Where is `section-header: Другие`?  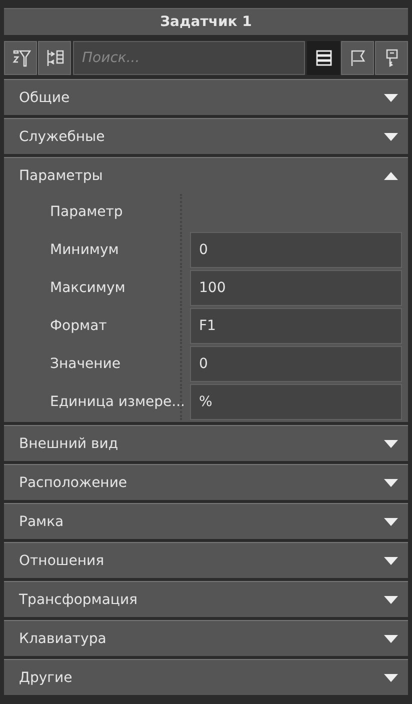
section-header: Другие is located at coordinates (206, 677).